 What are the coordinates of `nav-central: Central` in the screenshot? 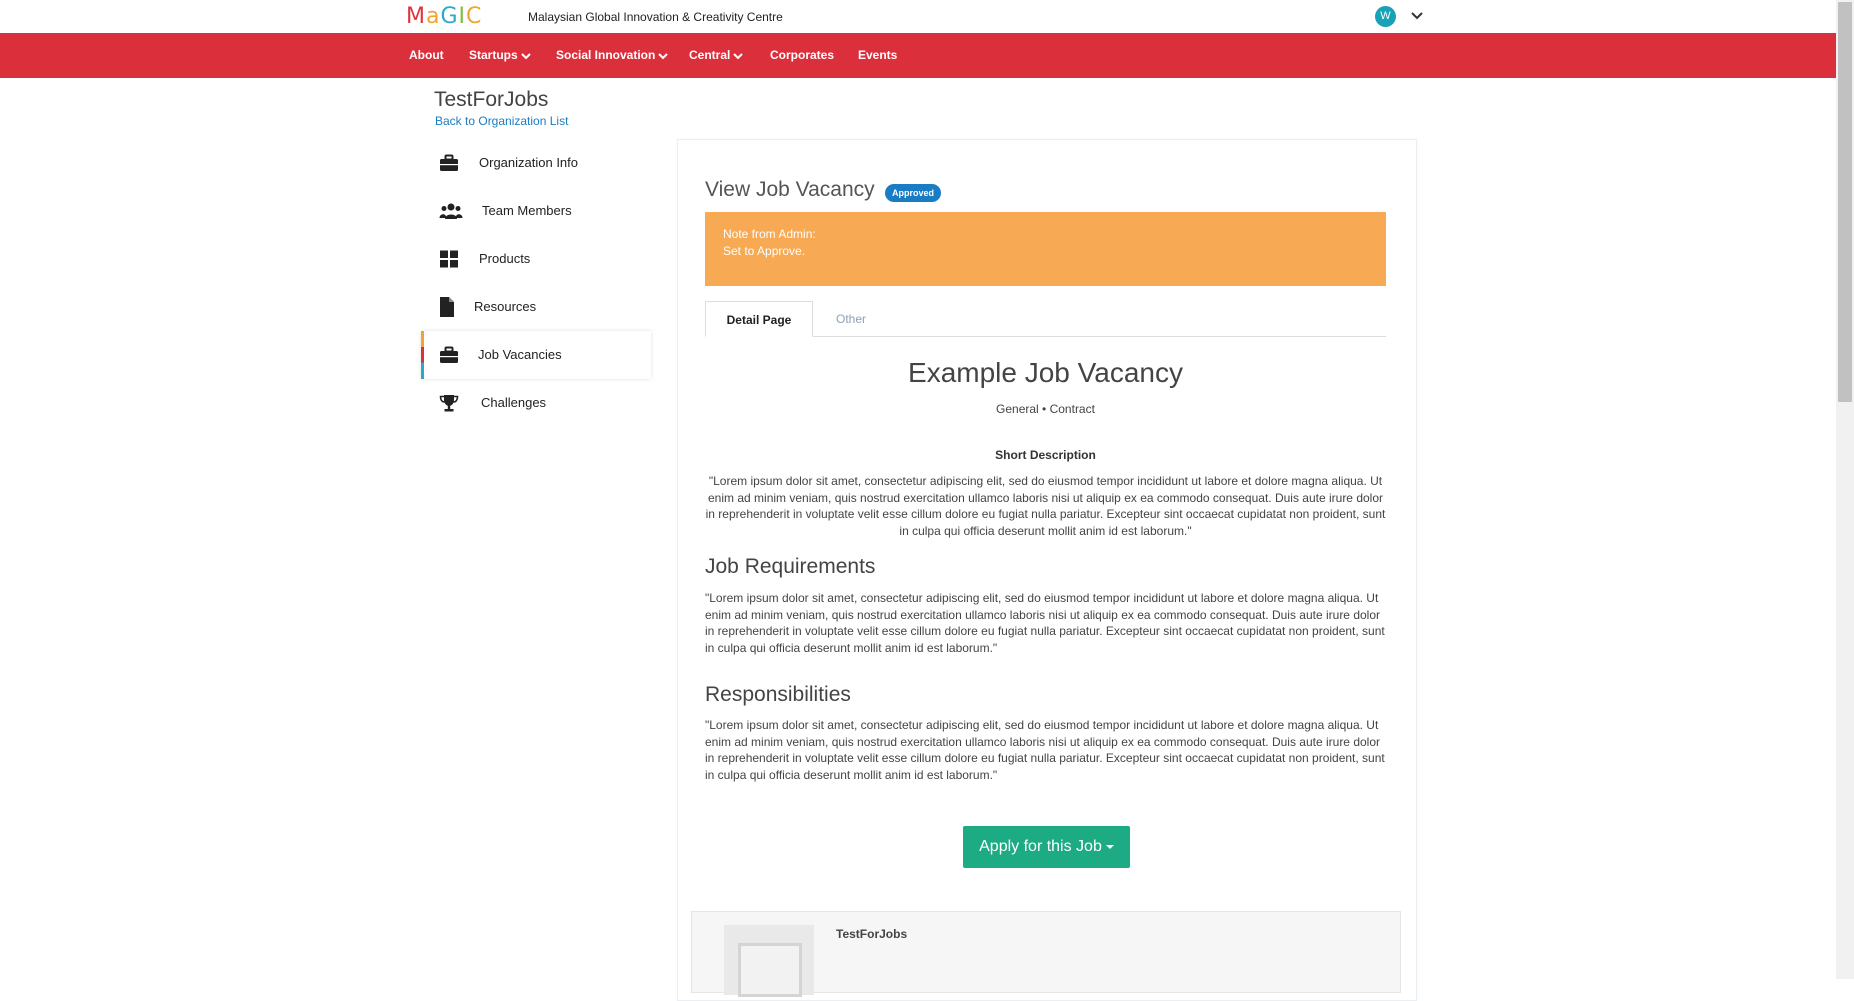 It's located at (716, 55).